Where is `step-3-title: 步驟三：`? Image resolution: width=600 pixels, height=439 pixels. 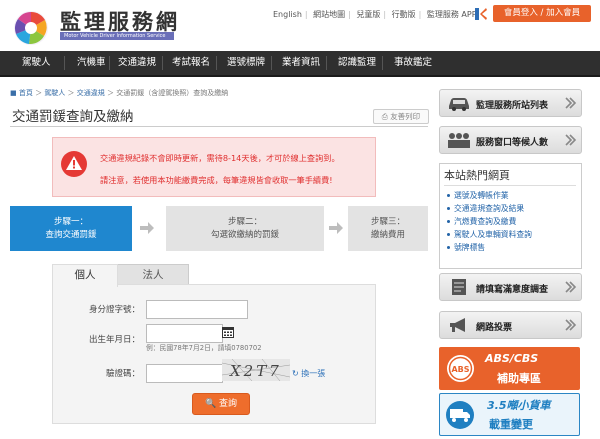 step-3-title: 步驟三： is located at coordinates (387, 221).